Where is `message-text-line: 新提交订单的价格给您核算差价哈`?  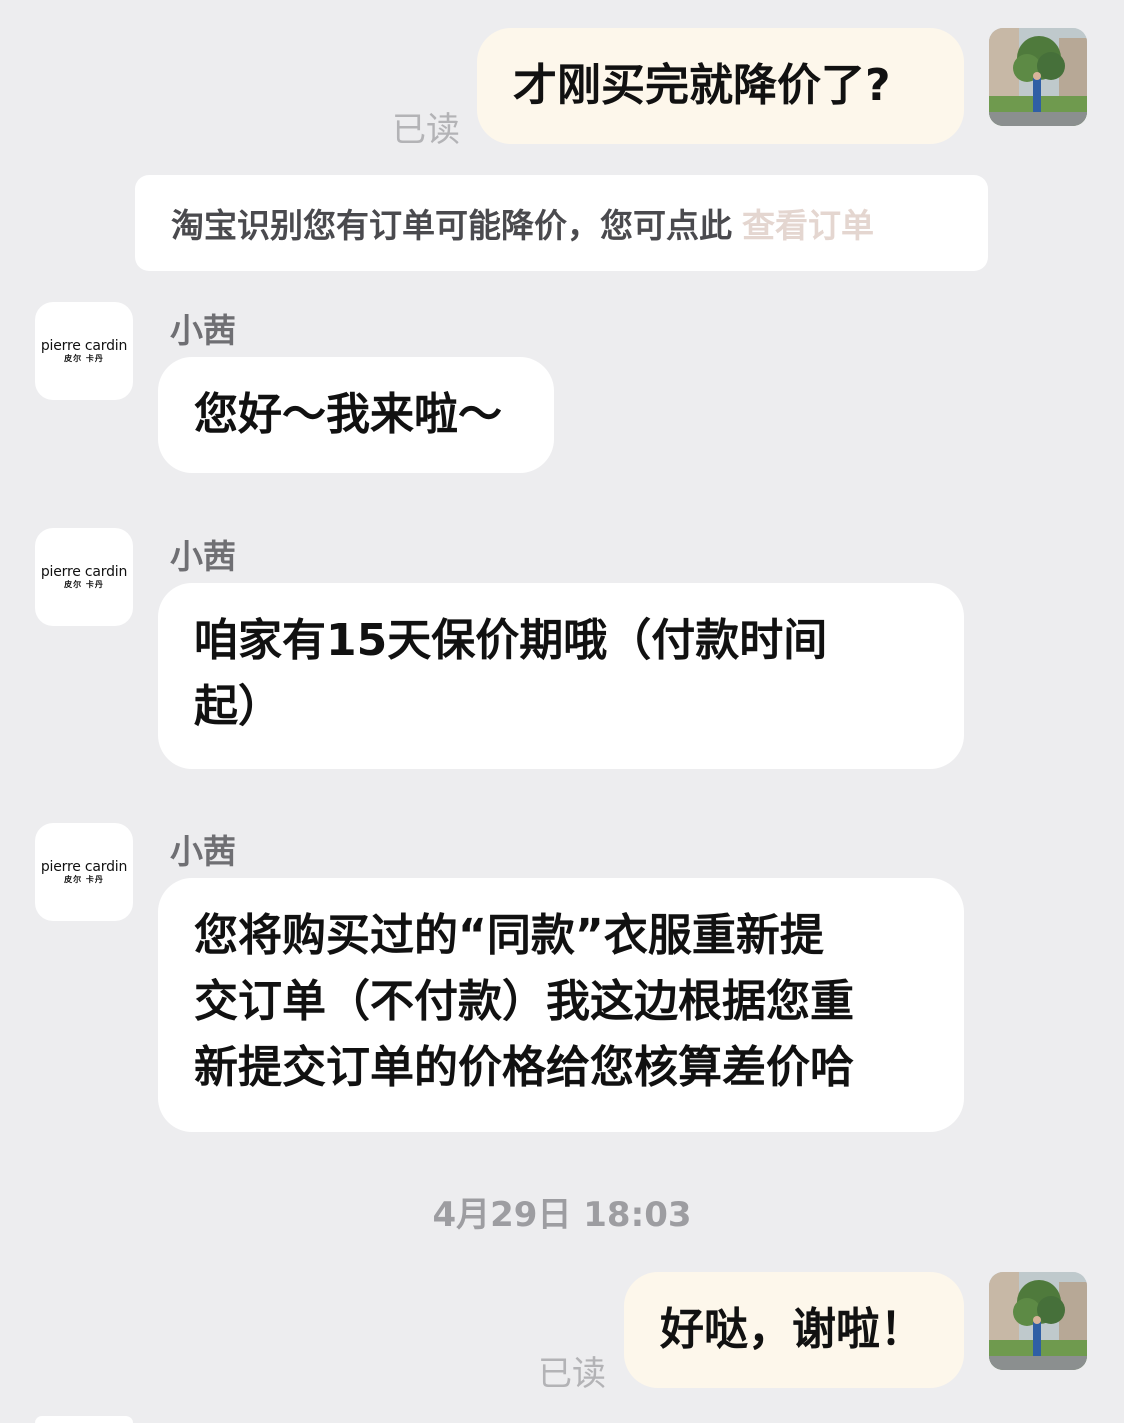 message-text-line: 新提交订单的价格给您核算差价哈 is located at coordinates (524, 1067).